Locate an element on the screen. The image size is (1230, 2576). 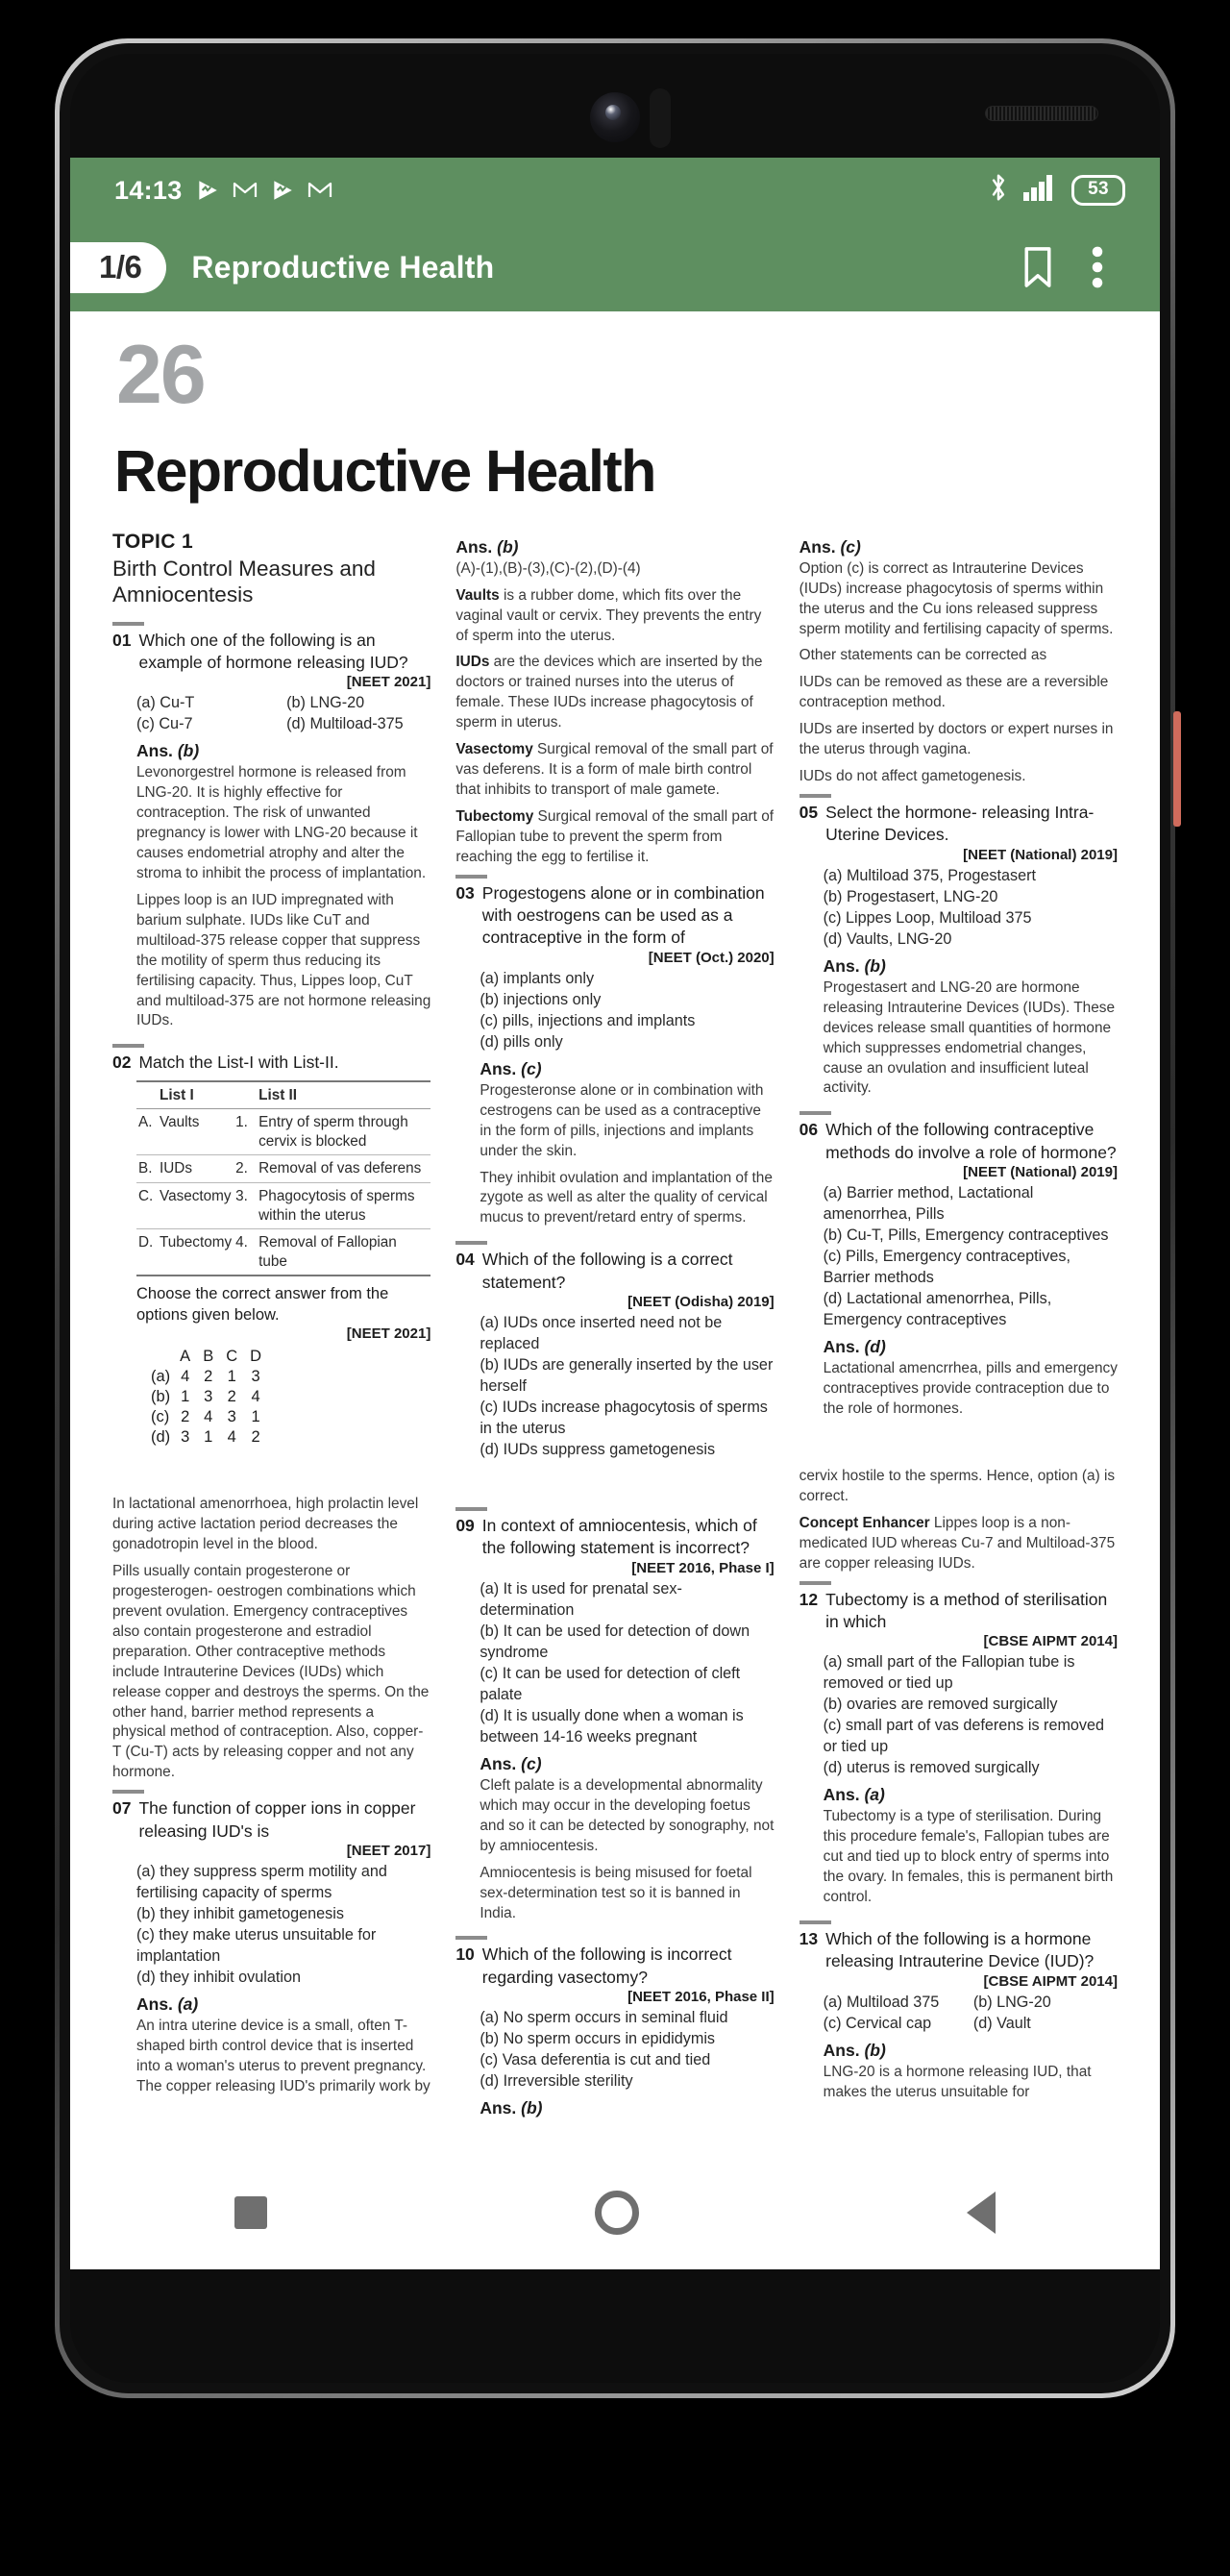
option-item: (b) they inhibit gametogenesis is located at coordinates (283, 1914).